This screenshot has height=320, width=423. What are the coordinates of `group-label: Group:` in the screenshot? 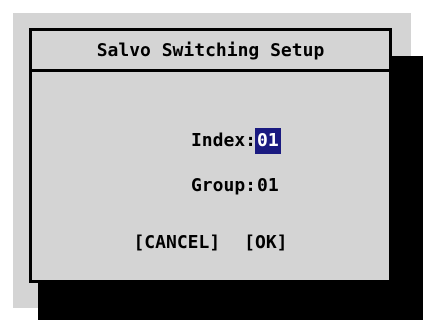 It's located at (223, 185).